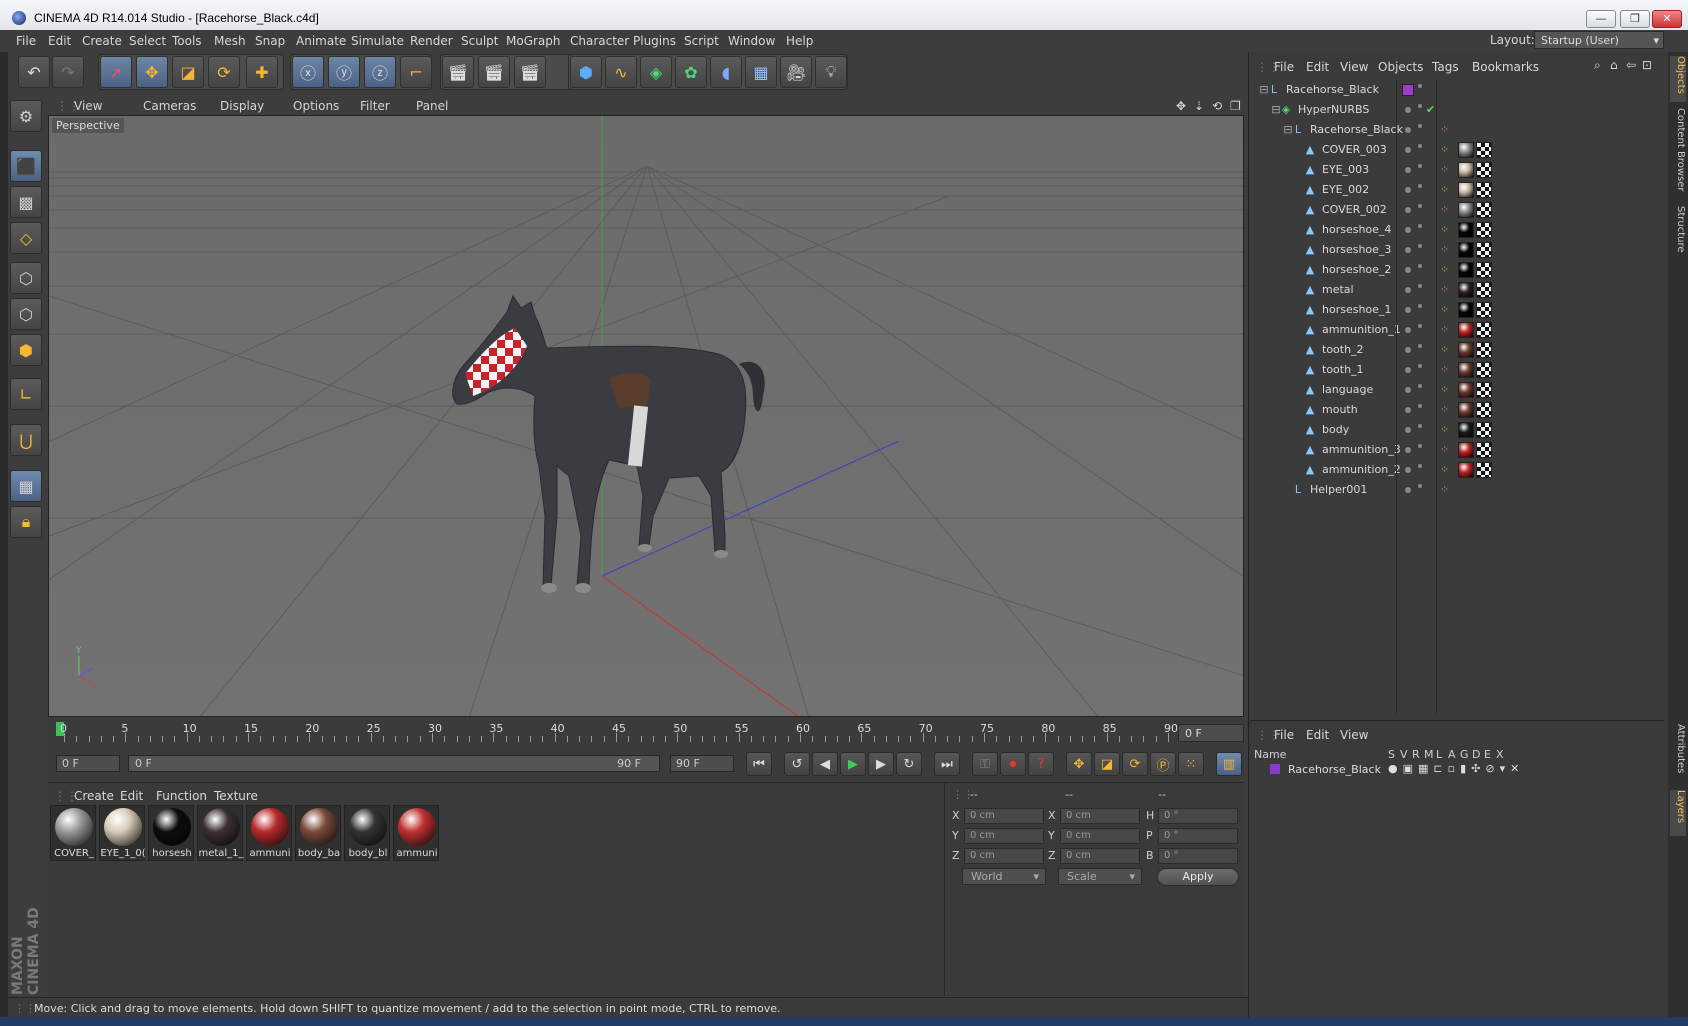  I want to click on object-row: ▲ horseshoe_1 ⁘, so click(1457, 310).